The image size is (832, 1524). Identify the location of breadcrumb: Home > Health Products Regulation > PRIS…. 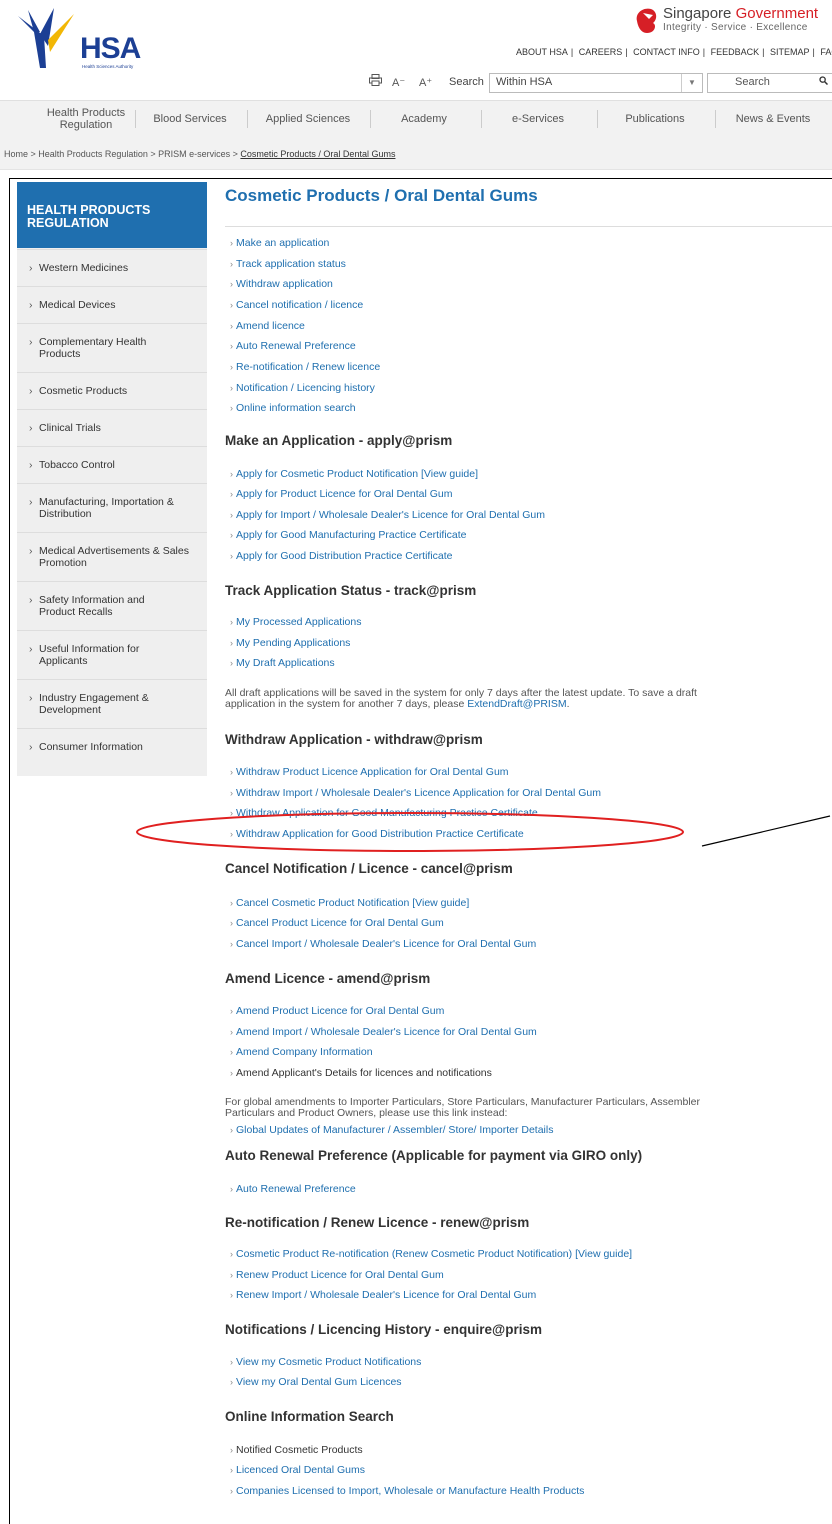
(416, 153).